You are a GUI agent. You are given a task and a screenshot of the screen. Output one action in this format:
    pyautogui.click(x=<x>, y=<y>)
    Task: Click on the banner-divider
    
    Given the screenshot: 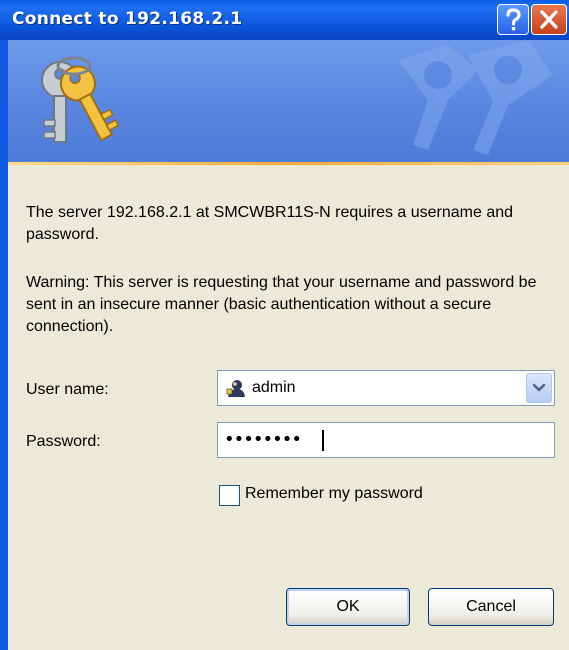 What is the action you would take?
    pyautogui.click(x=288, y=163)
    